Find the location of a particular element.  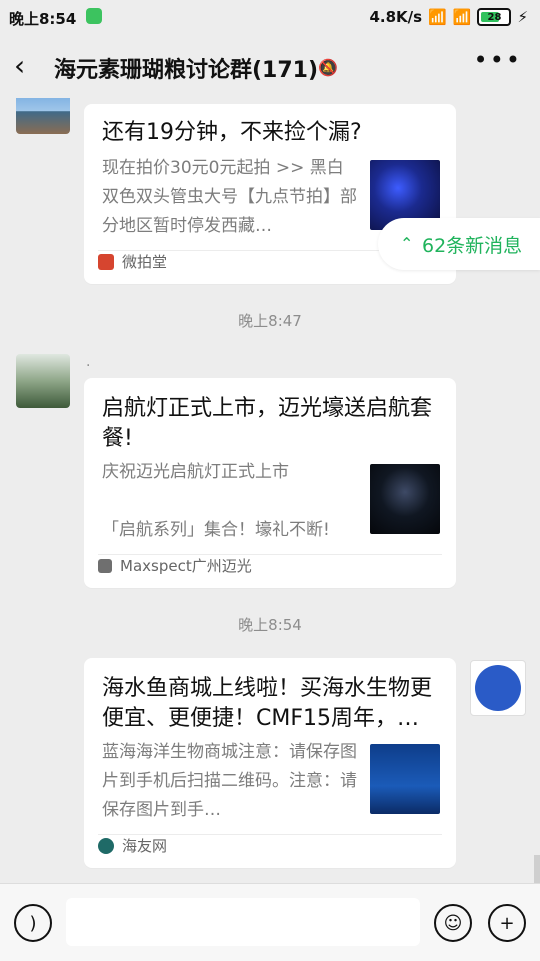

new-messages-pill: ⌃ 62条新消息 is located at coordinates (459, 244).